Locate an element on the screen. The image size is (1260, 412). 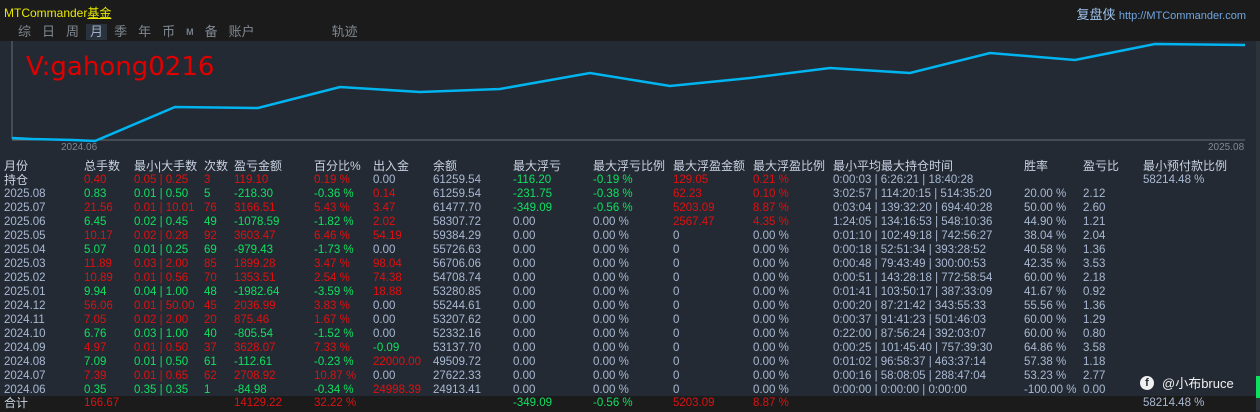
x-label-end: 2025.08 is located at coordinates (1226, 147).